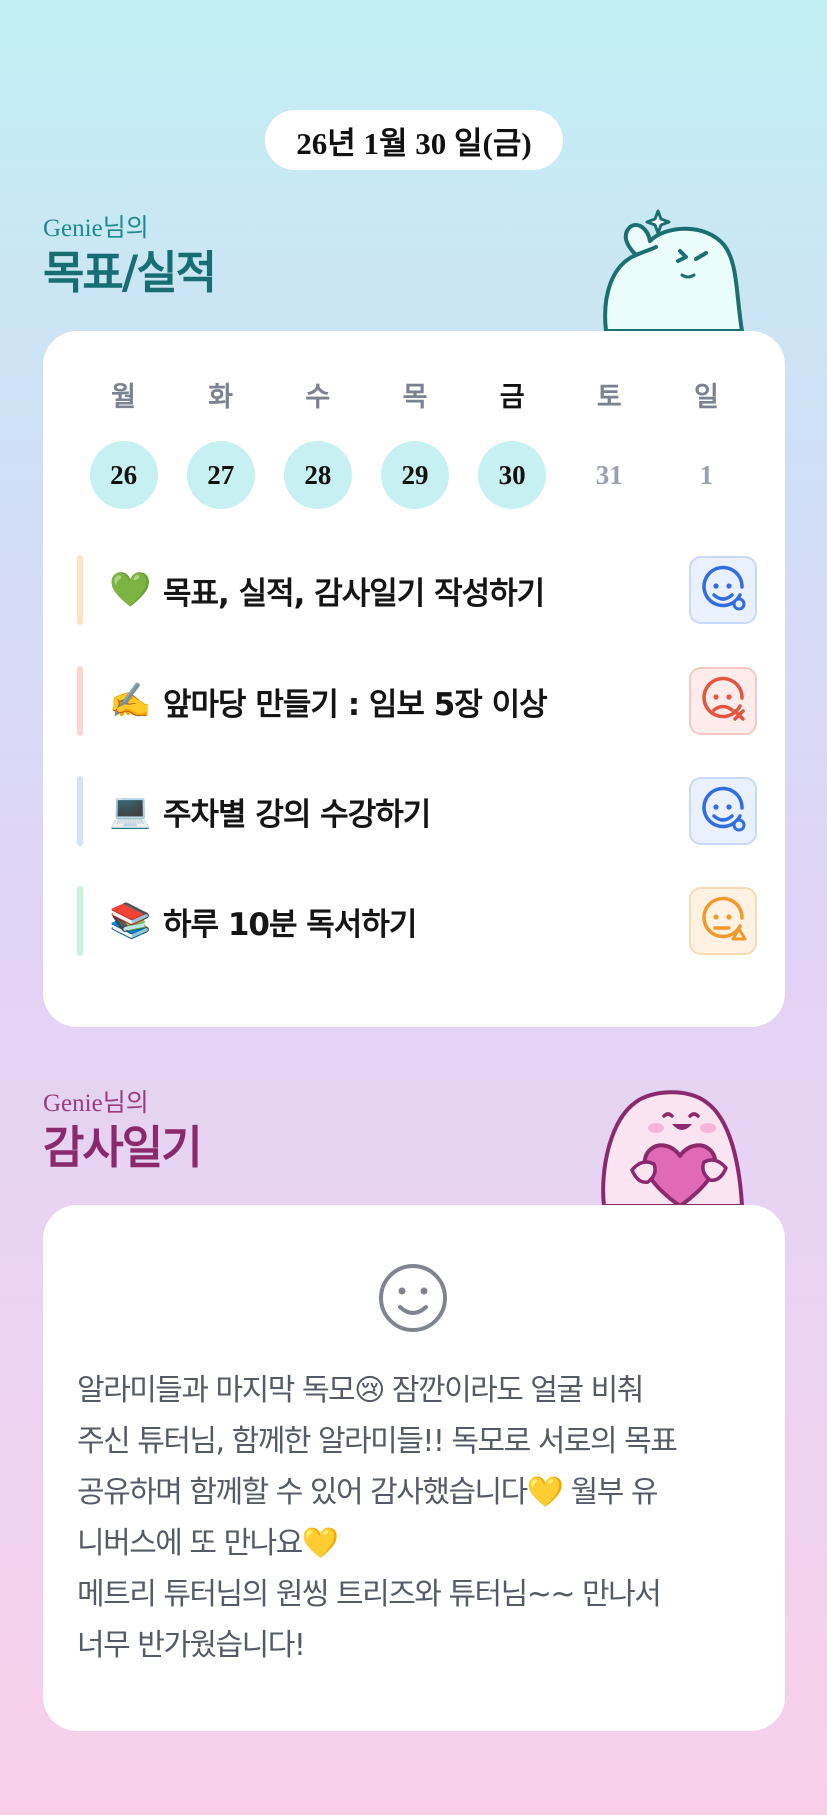 The image size is (827, 1815). Describe the element at coordinates (130, 921) in the screenshot. I see `books-icon: 📚` at that location.